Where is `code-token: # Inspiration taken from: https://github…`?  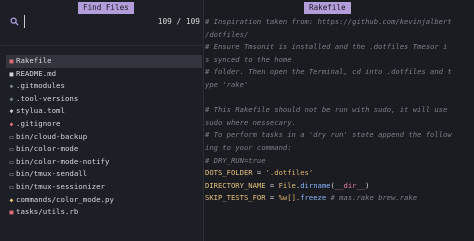 code-token: # Inspiration taken from: https://github… is located at coordinates (328, 21).